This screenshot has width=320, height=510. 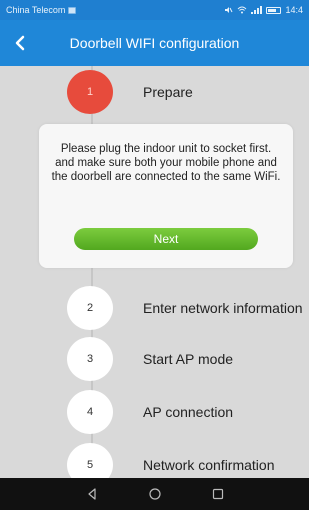 I want to click on home-circle-icon, so click(x=154, y=494).